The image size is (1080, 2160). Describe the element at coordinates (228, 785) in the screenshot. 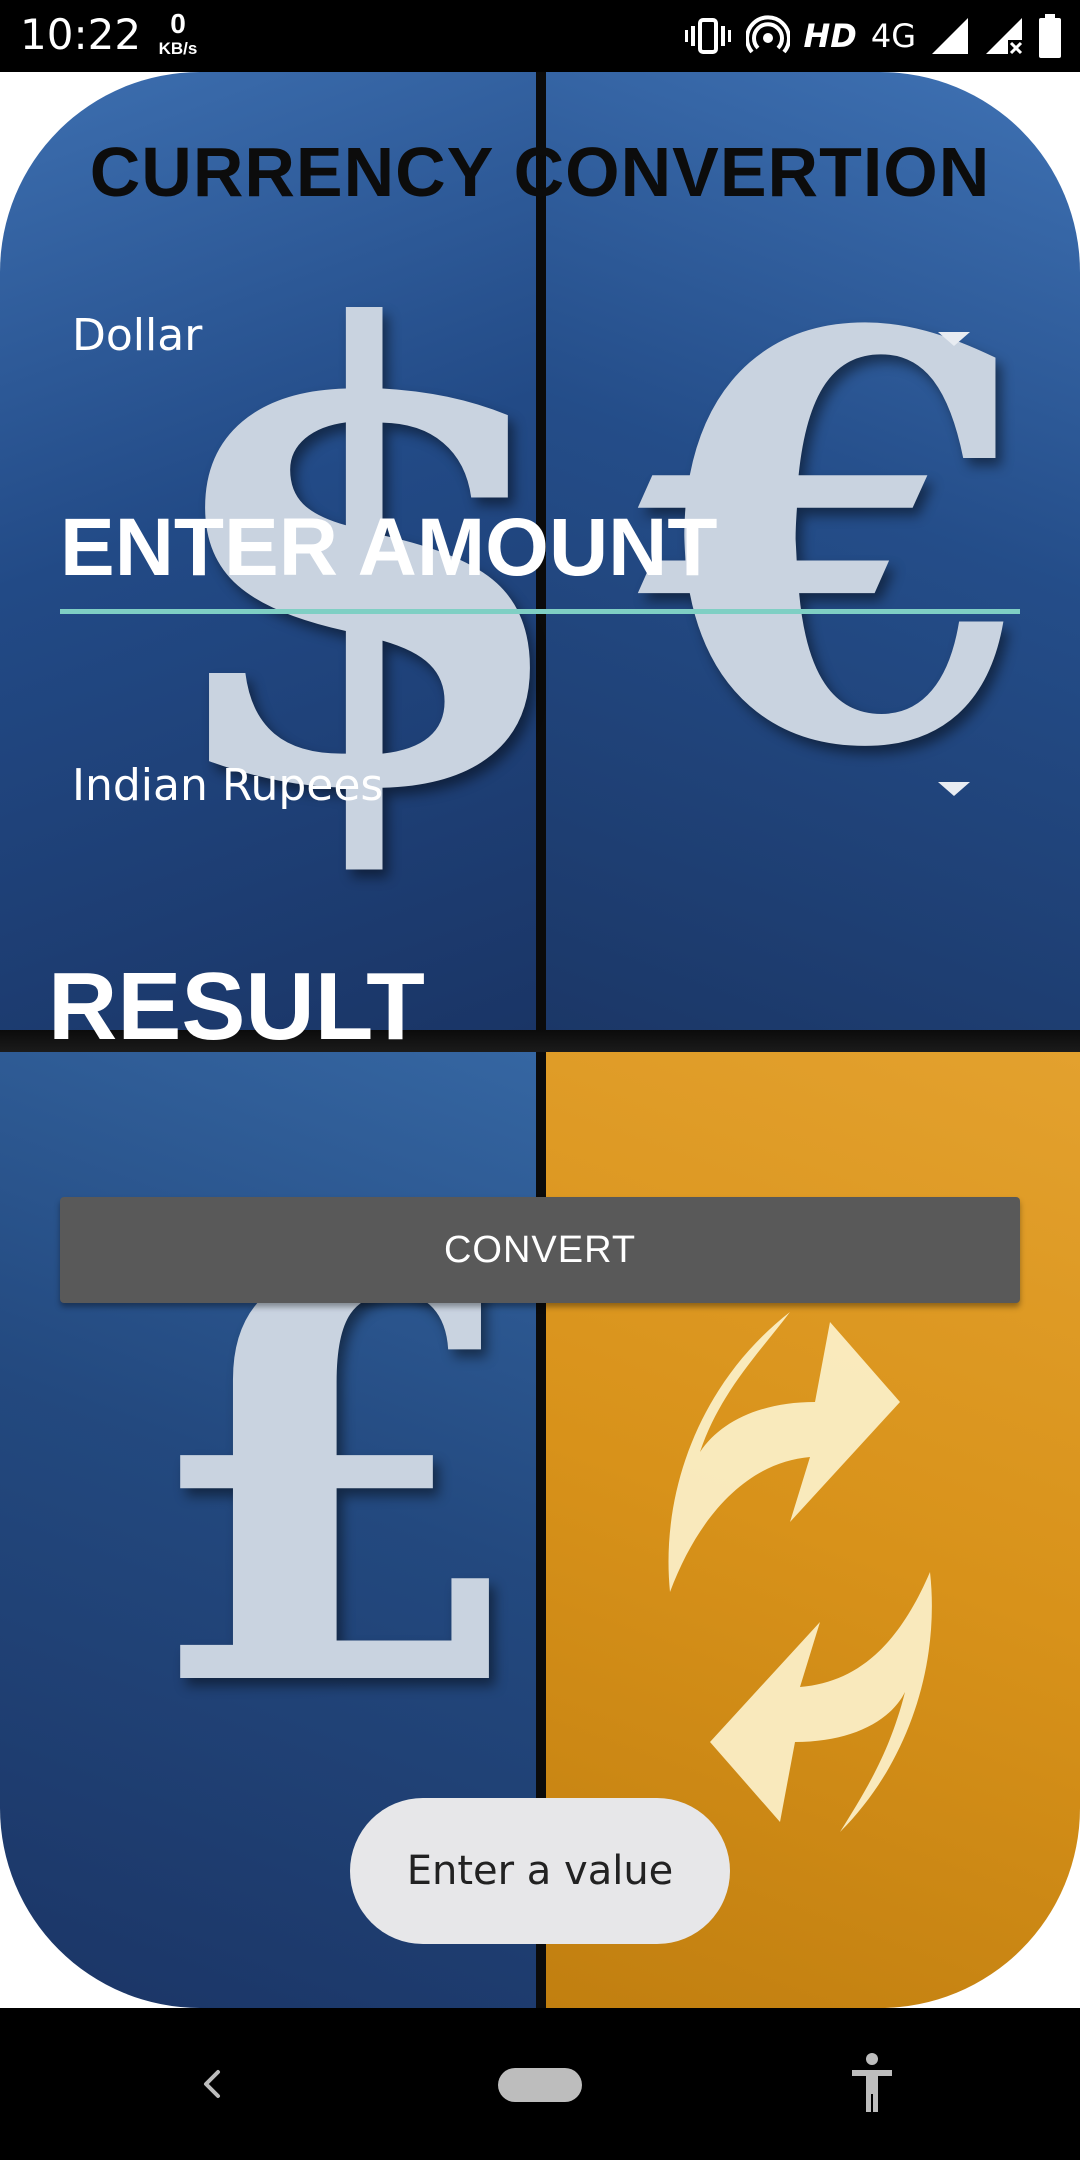

I see `to-currency-selected: Indian Rupees` at that location.